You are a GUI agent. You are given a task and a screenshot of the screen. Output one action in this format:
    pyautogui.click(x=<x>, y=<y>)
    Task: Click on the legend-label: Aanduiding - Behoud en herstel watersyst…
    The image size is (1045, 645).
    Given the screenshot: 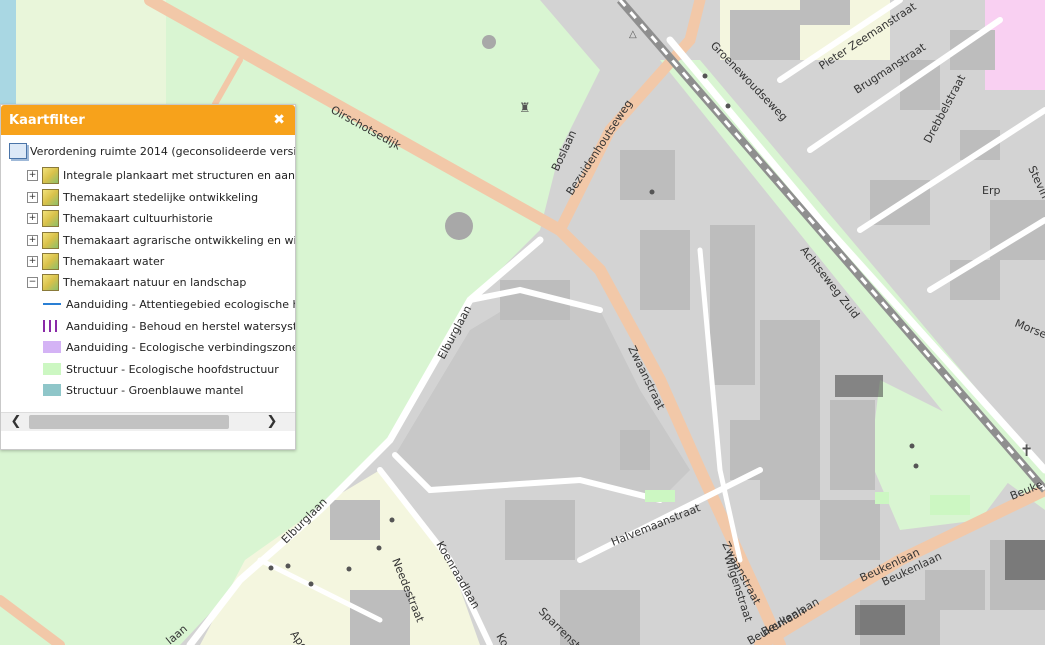 What is the action you would take?
    pyautogui.click(x=180, y=326)
    